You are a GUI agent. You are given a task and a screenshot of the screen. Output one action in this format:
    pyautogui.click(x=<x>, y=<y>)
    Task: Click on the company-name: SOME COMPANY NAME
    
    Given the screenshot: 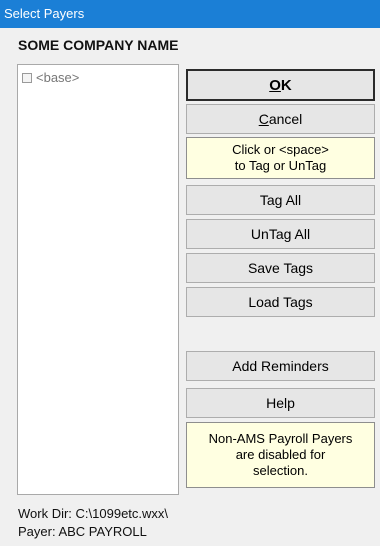 What is the action you would take?
    pyautogui.click(x=98, y=45)
    